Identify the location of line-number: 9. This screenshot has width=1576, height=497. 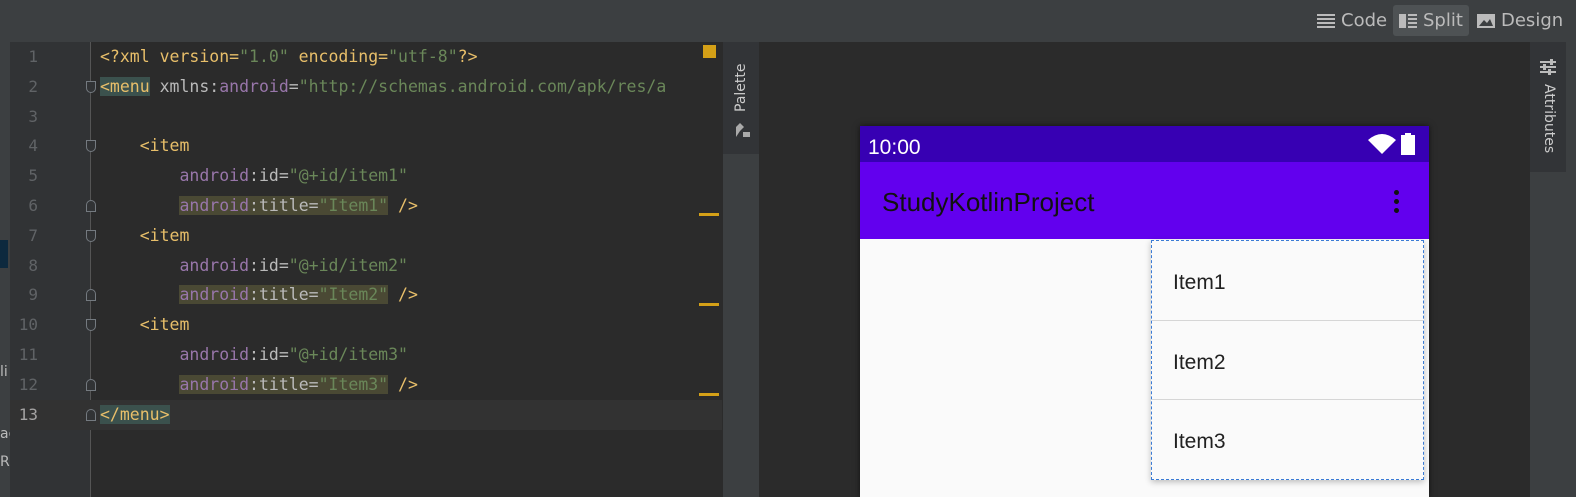
(33, 295).